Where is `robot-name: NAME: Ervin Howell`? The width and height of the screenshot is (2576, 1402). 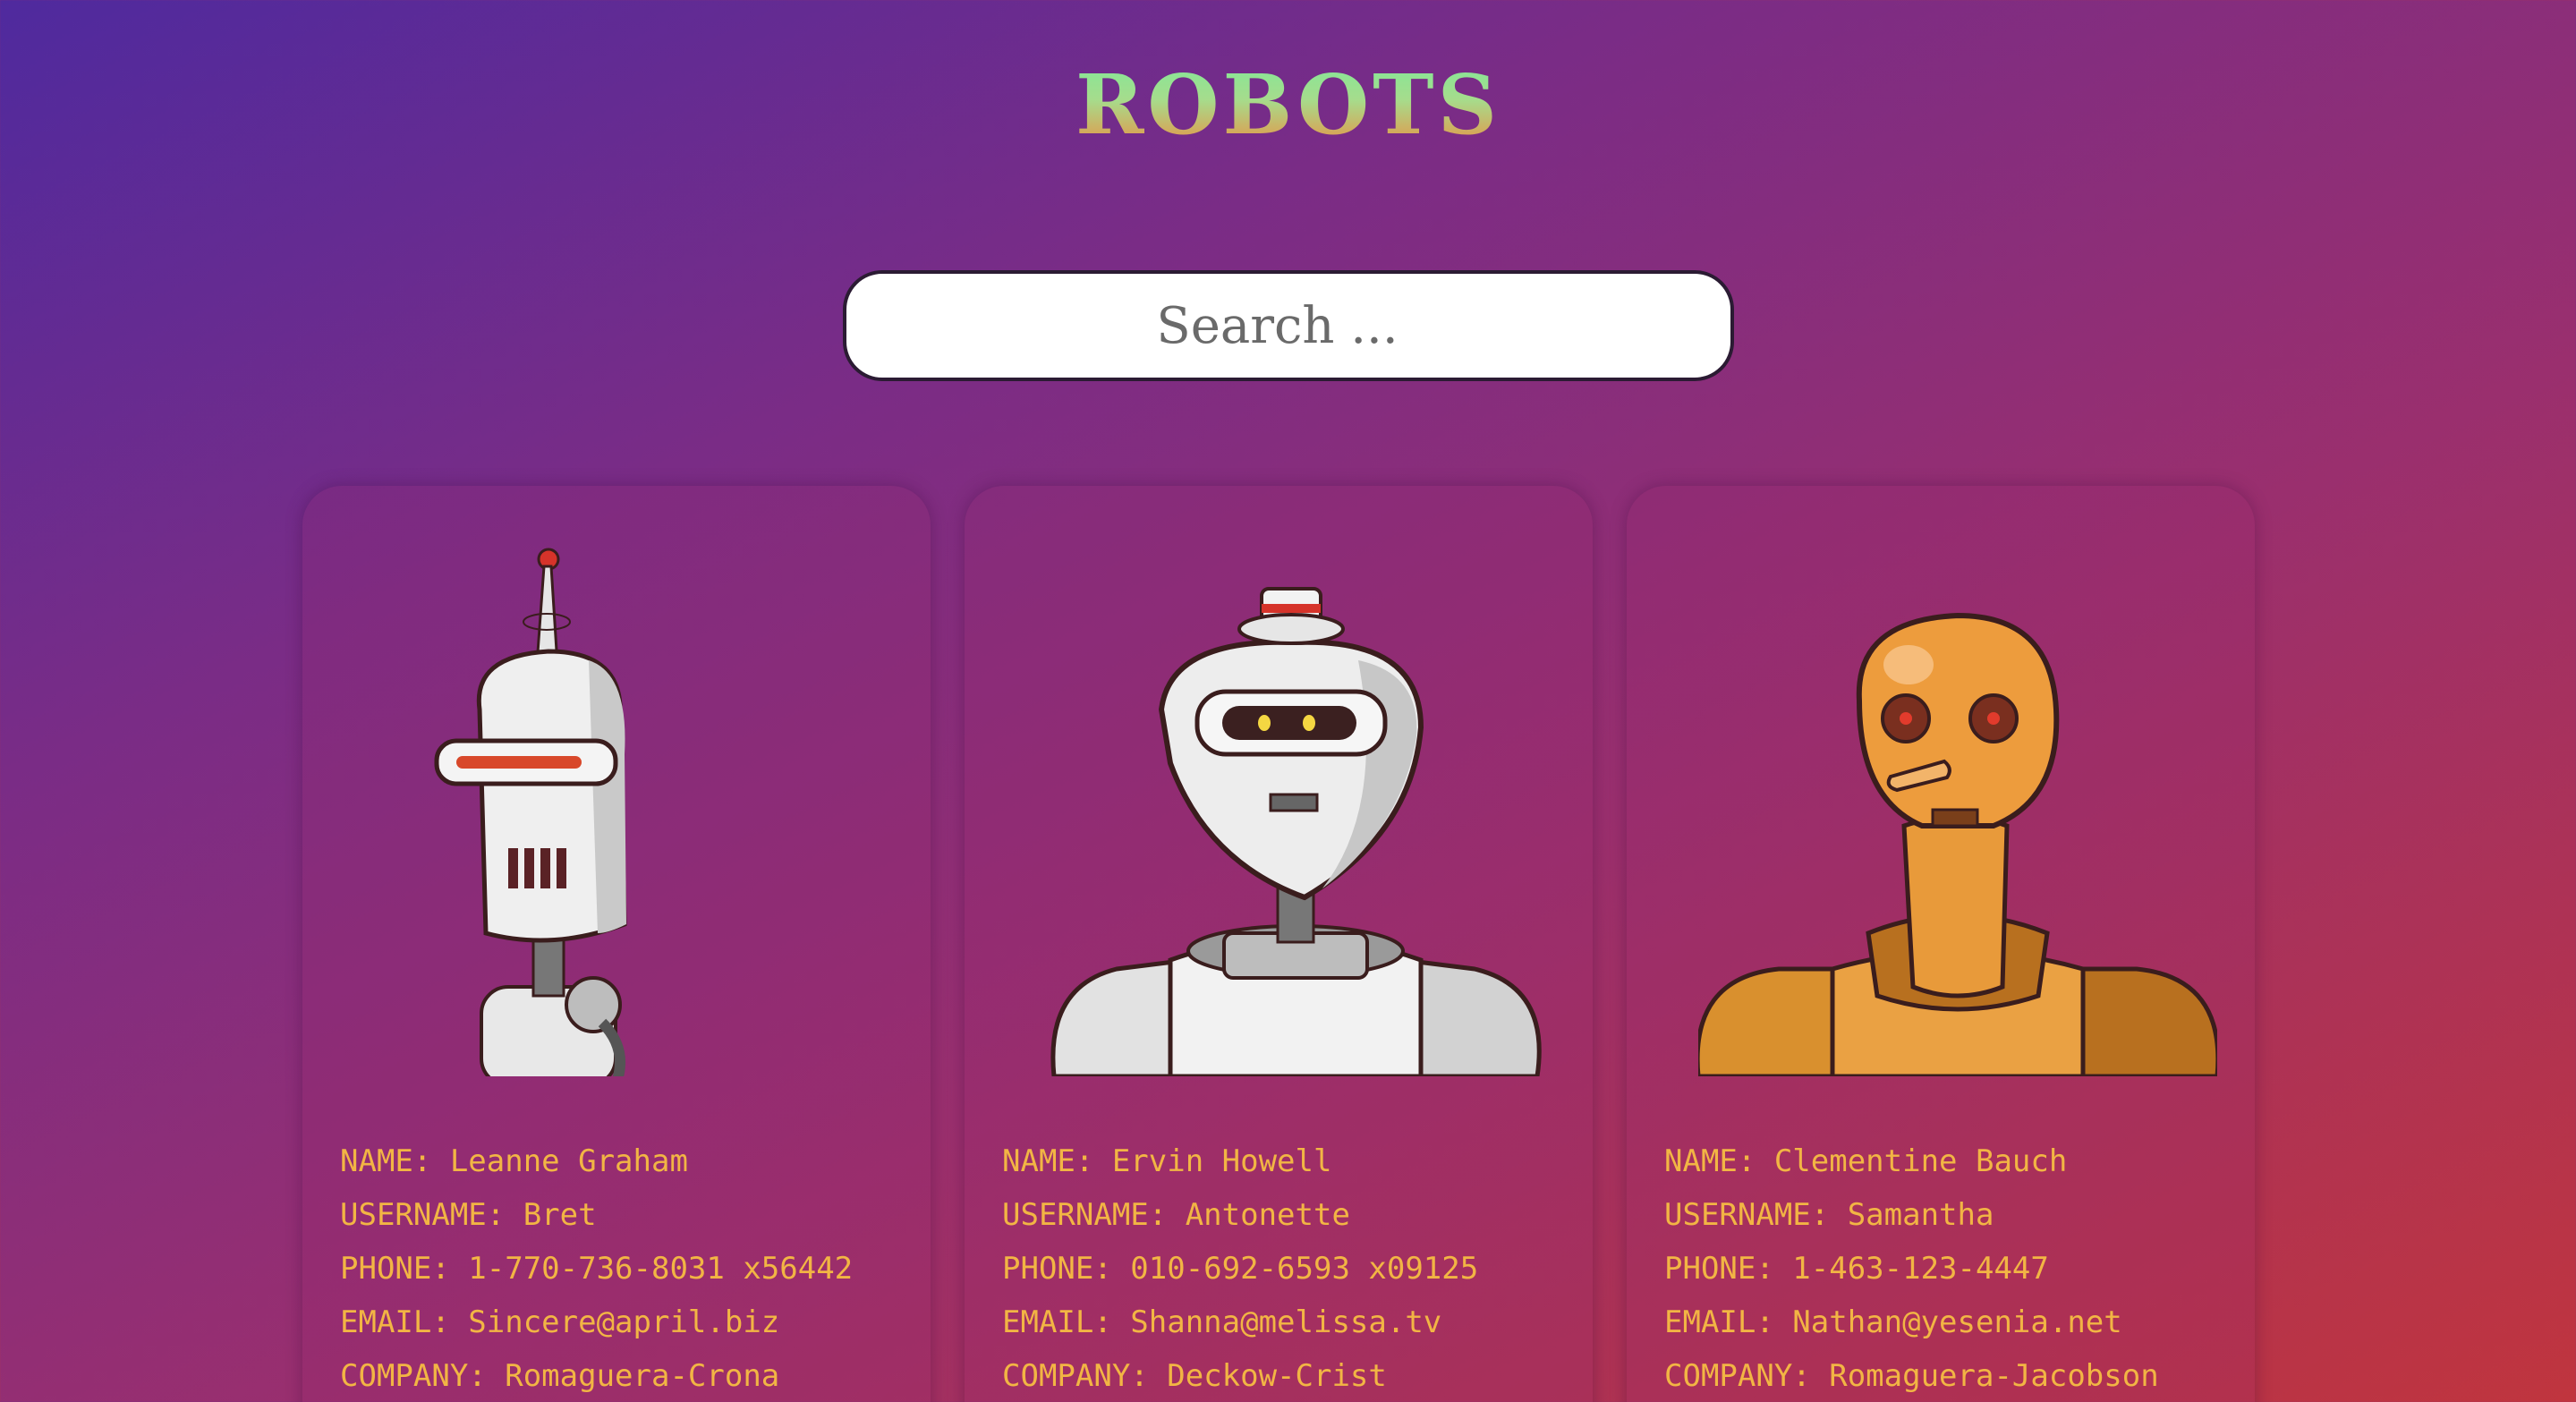
robot-name: NAME: Ervin Howell is located at coordinates (1167, 1161).